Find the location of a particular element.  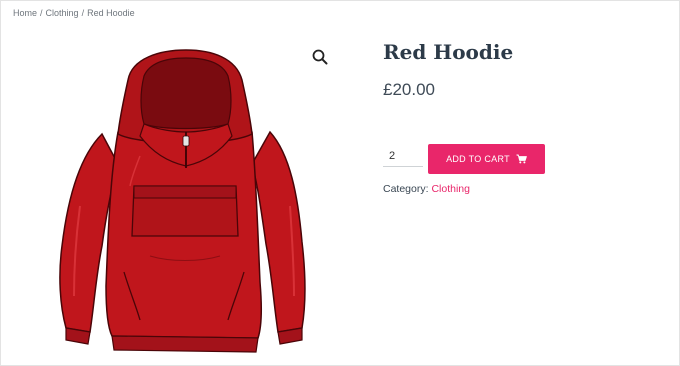

breadcrumb-home: Home is located at coordinates (25, 13).